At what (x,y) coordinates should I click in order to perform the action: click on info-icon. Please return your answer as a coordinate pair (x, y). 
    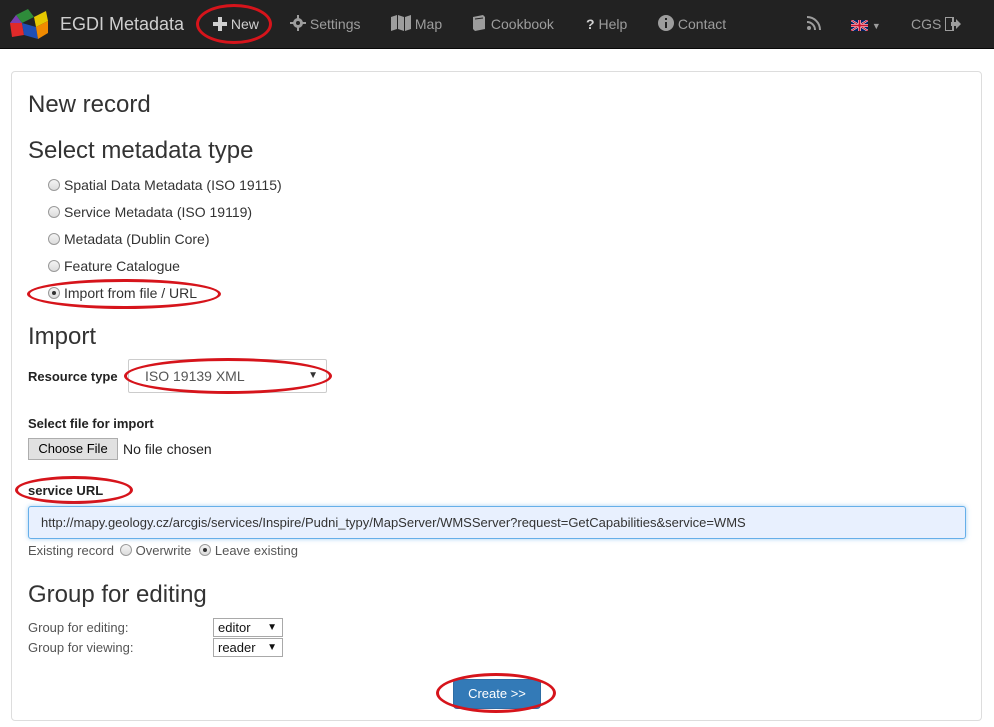
    Looking at the image, I should click on (666, 23).